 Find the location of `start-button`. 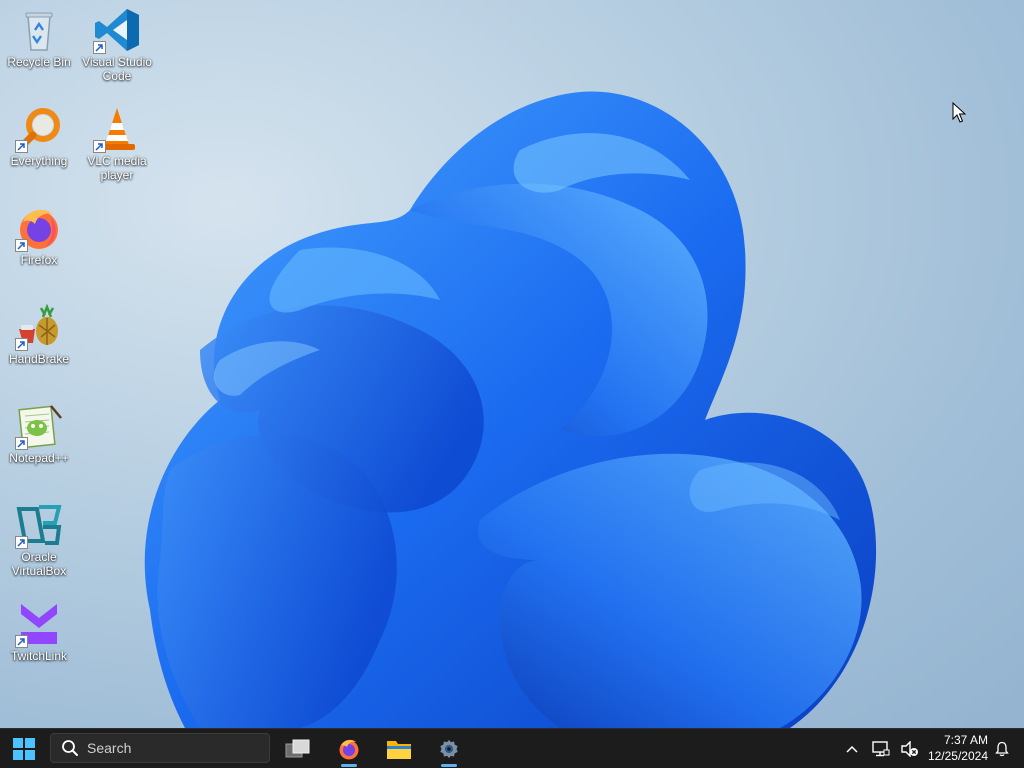

start-button is located at coordinates (24, 749).